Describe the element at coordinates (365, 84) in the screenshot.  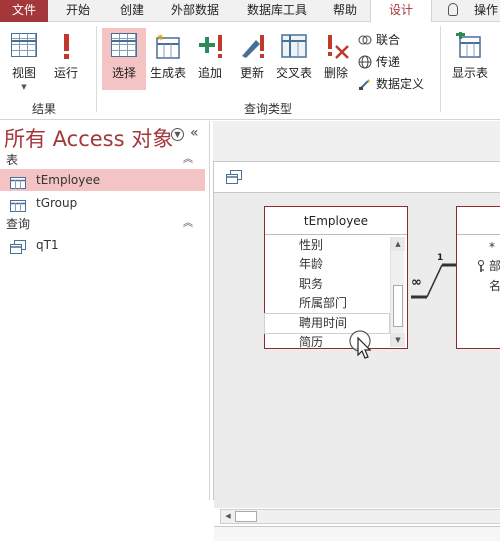
I see `data-definition-icon` at that location.